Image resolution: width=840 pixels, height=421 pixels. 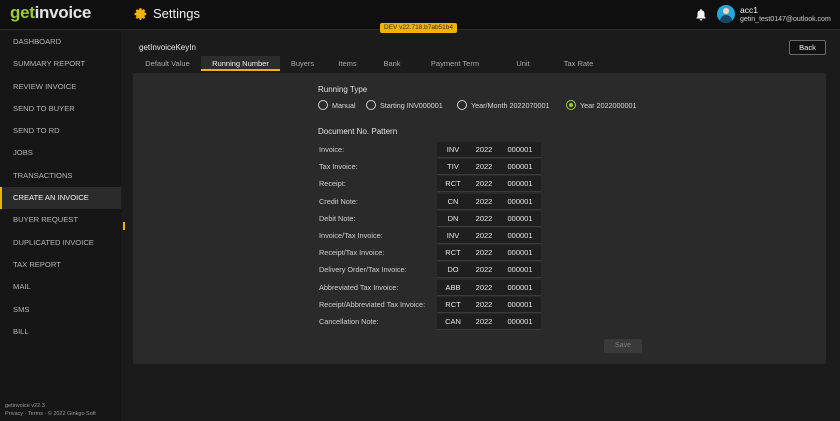 I want to click on sidebar-item-sms: SMS, so click(x=60, y=310).